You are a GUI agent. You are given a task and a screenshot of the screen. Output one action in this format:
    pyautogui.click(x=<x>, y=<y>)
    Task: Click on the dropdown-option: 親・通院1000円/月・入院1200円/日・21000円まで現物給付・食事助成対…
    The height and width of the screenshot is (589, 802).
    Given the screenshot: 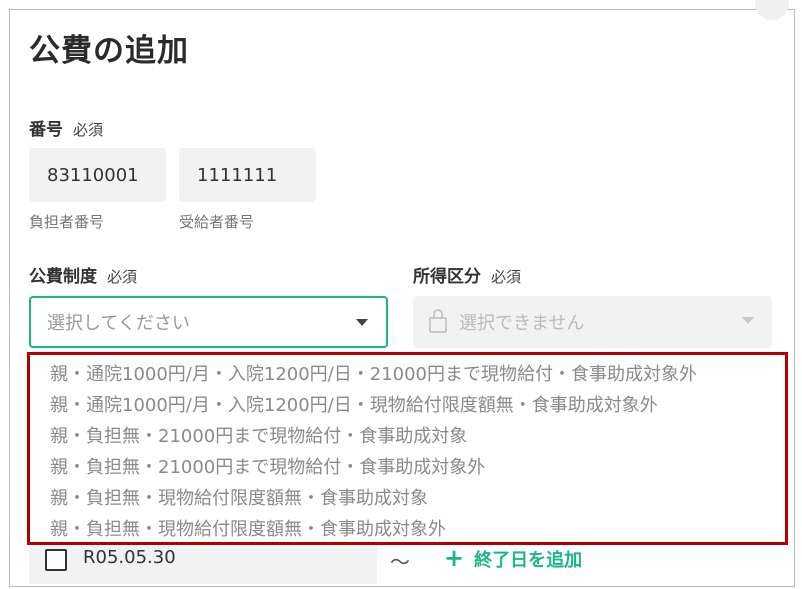 What is the action you would take?
    pyautogui.click(x=407, y=374)
    